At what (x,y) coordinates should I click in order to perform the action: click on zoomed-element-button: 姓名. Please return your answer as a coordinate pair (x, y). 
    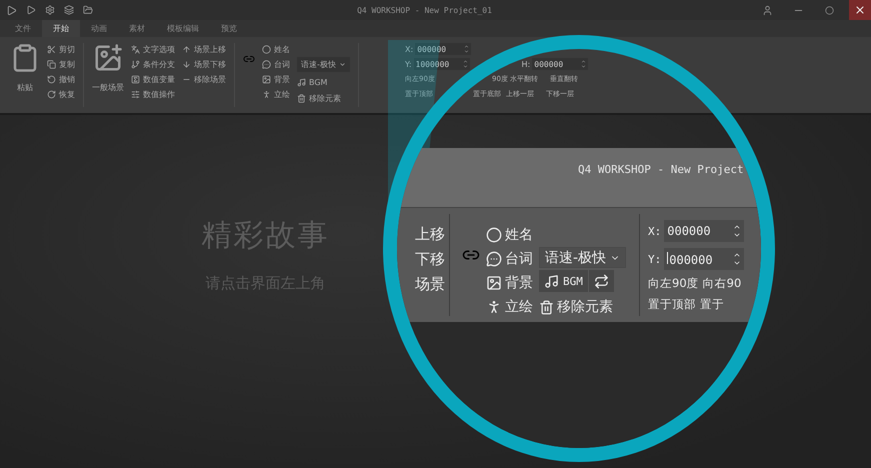
    Looking at the image, I should click on (509, 235).